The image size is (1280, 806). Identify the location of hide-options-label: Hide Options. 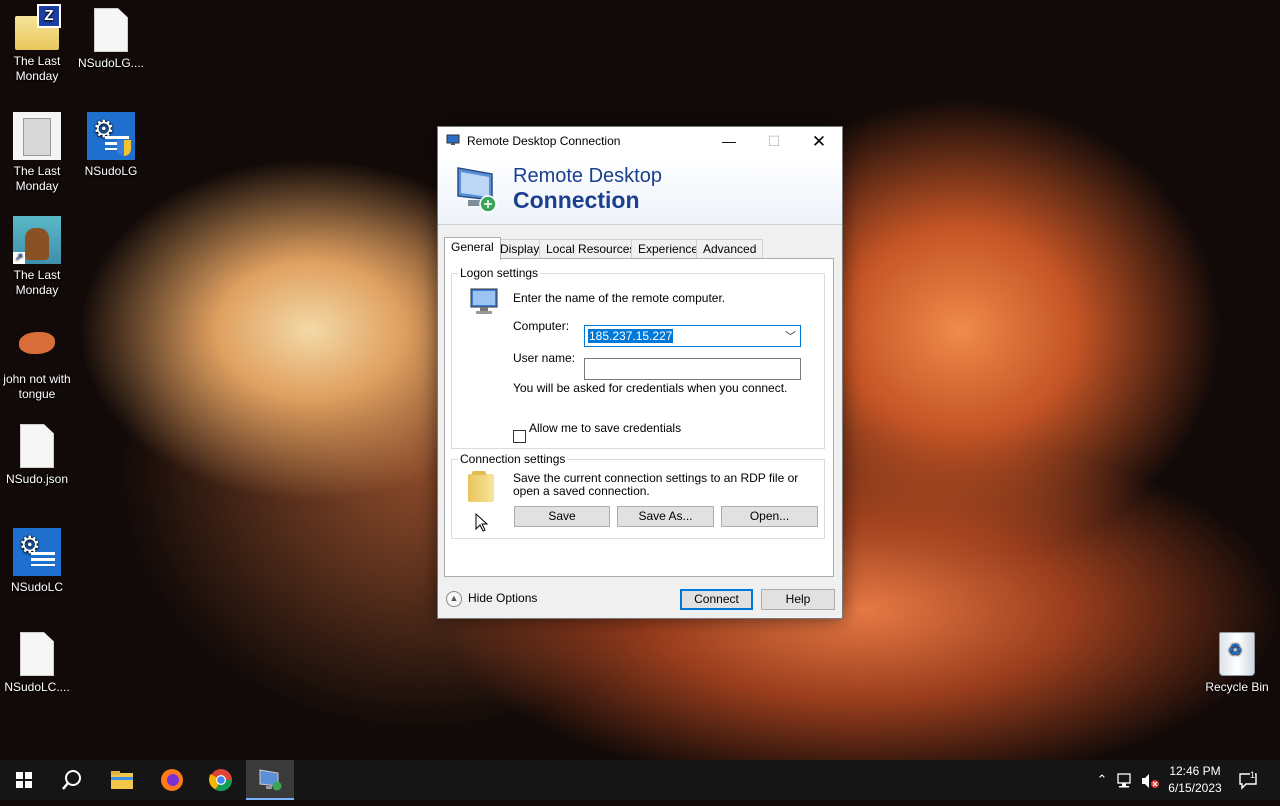
(503, 598).